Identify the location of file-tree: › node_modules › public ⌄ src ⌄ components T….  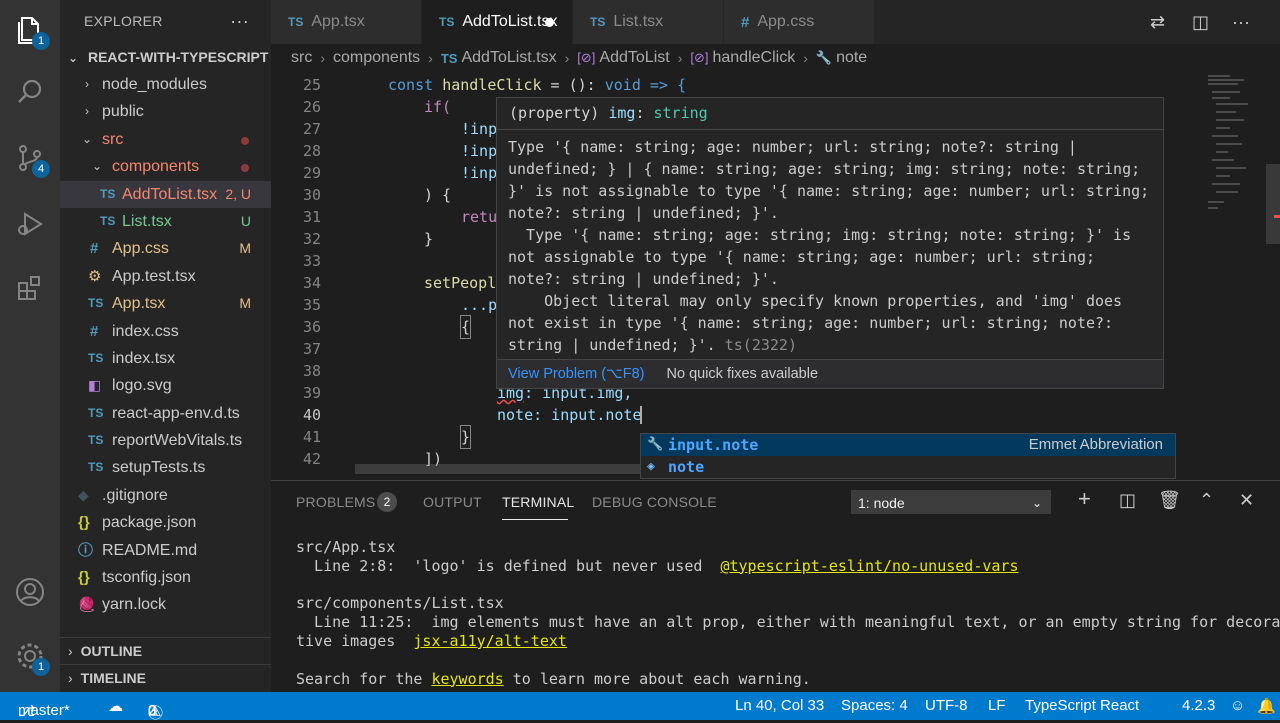
(165, 345).